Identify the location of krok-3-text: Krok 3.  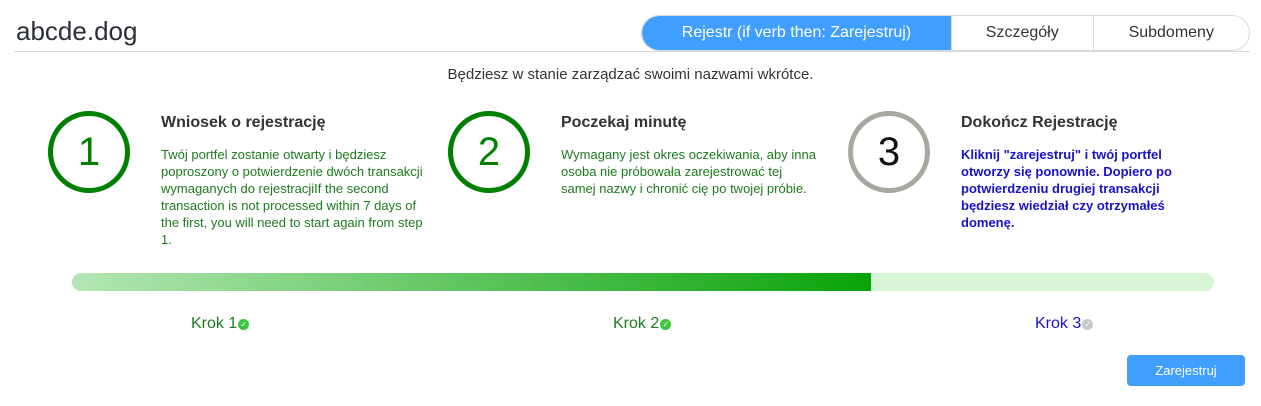
(1058, 323).